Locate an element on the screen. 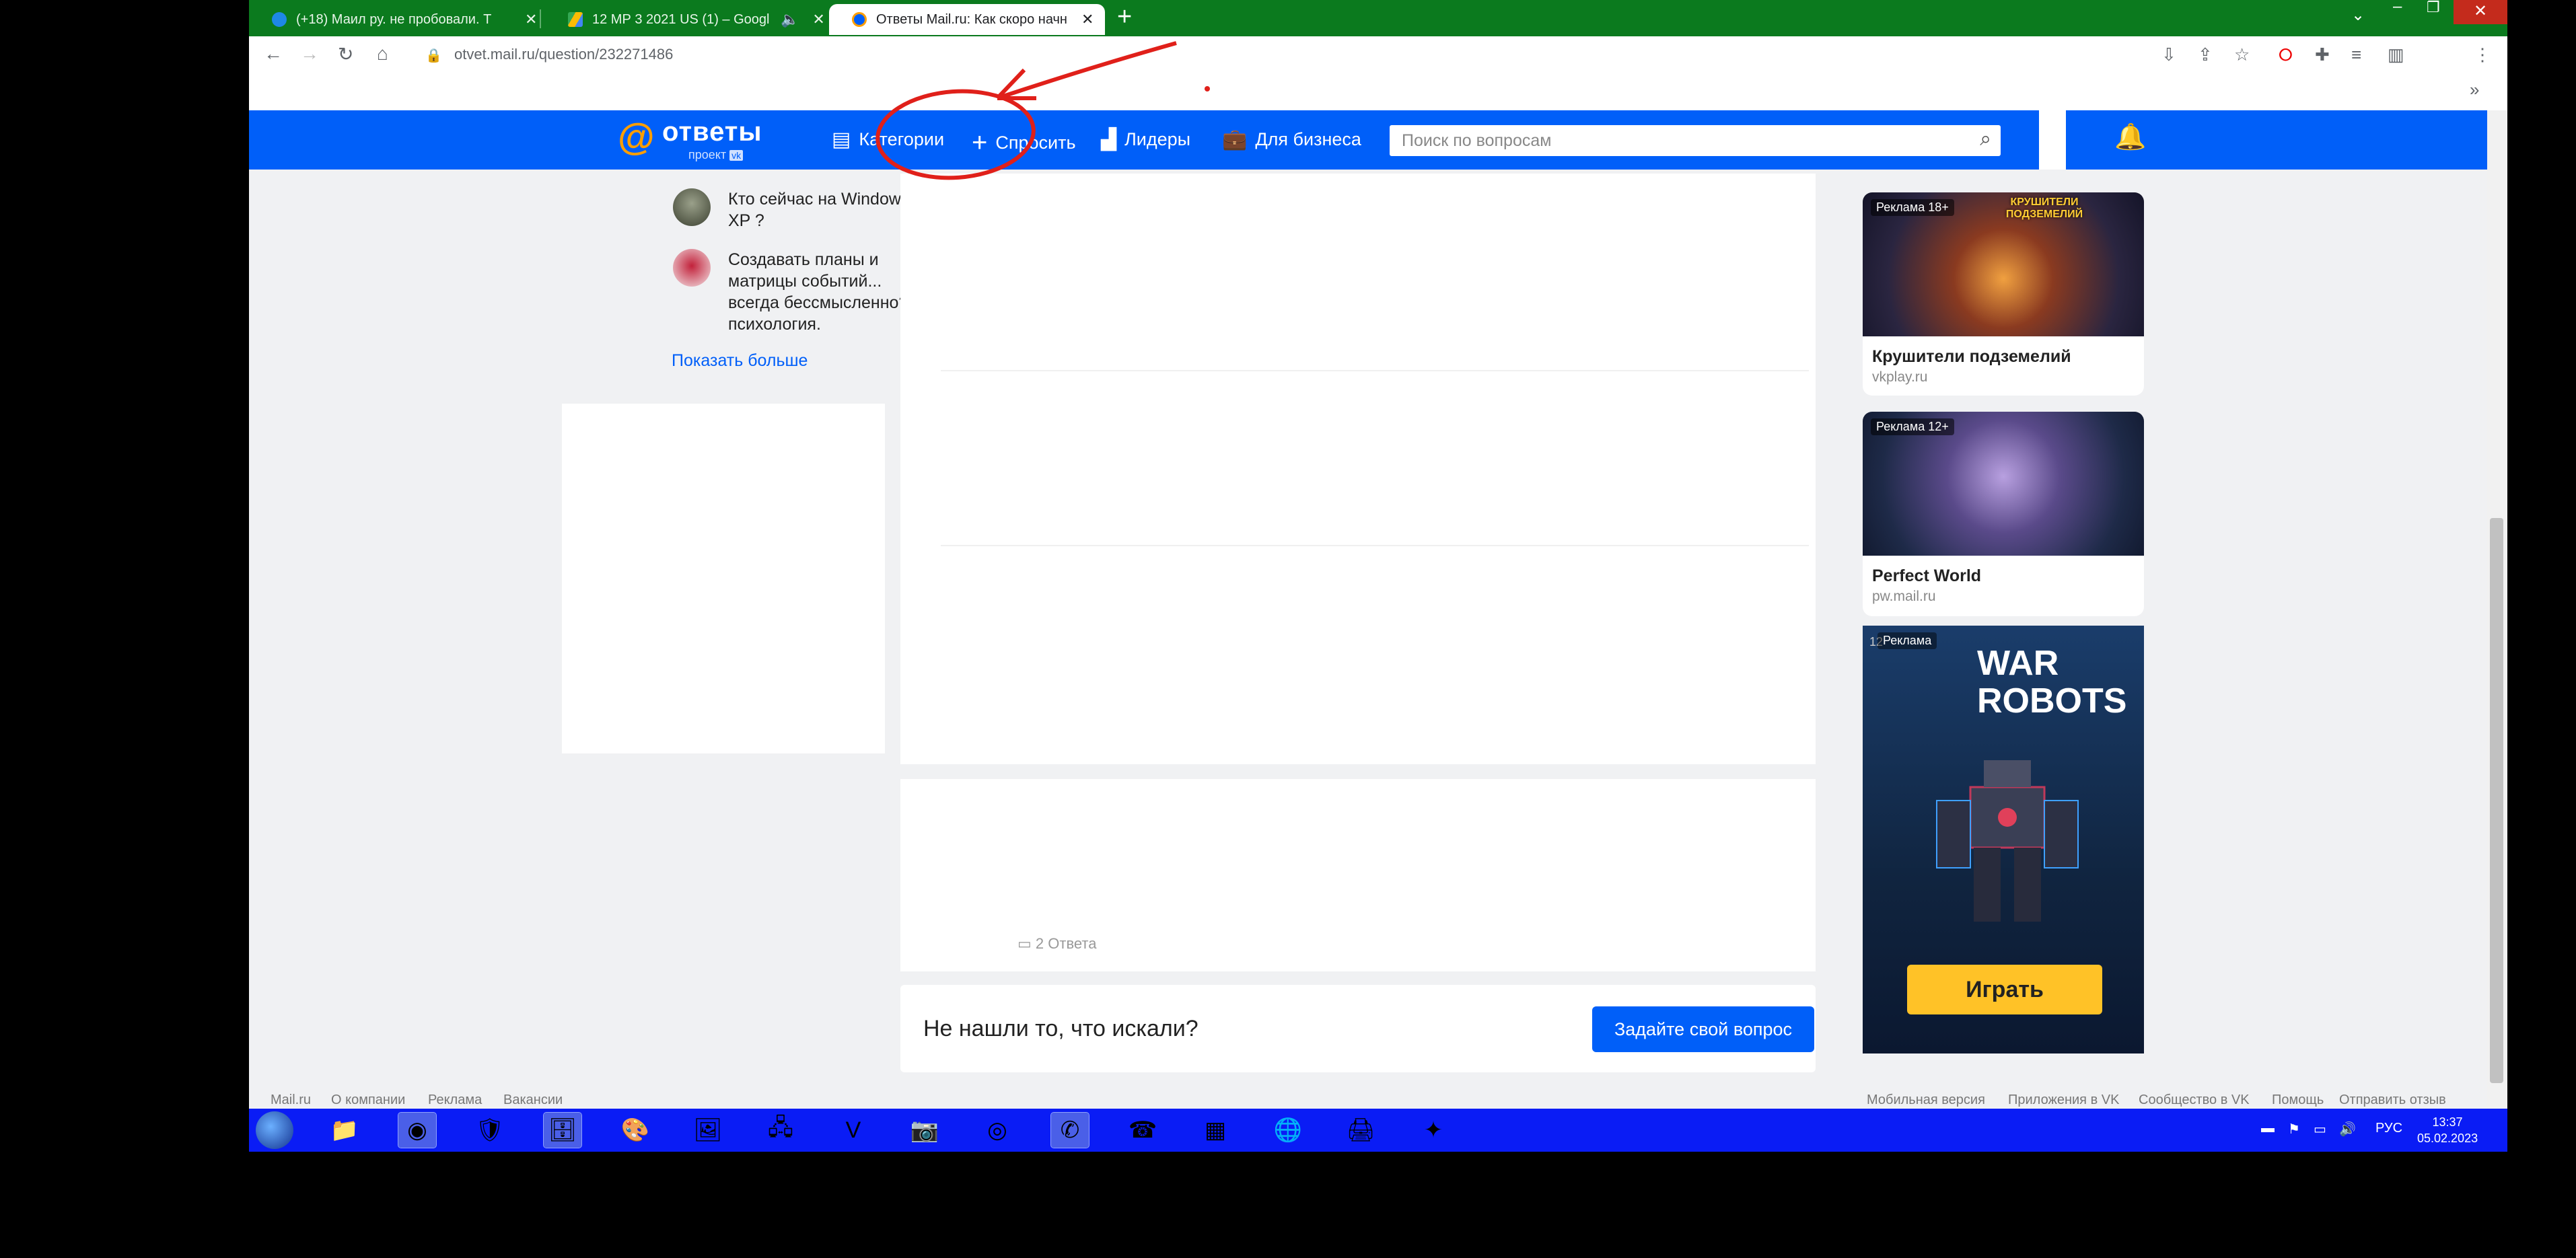 This screenshot has height=1258, width=2576. paint-icon: 🎨 is located at coordinates (635, 1130).